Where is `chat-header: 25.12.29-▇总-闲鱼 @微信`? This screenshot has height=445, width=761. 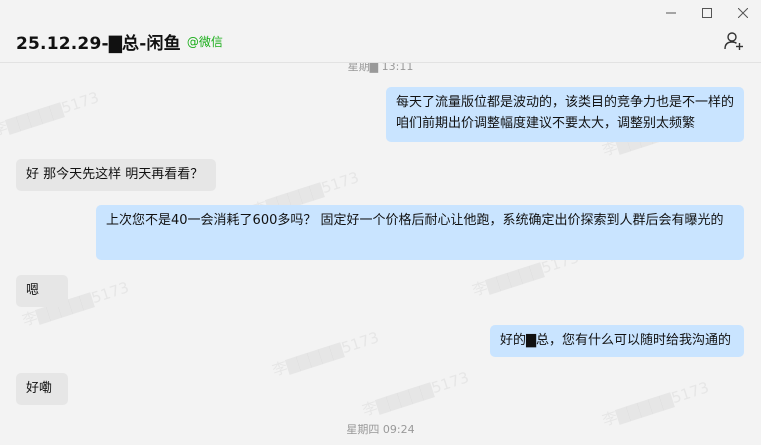 chat-header: 25.12.29-▇总-闲鱼 @微信 is located at coordinates (380, 41).